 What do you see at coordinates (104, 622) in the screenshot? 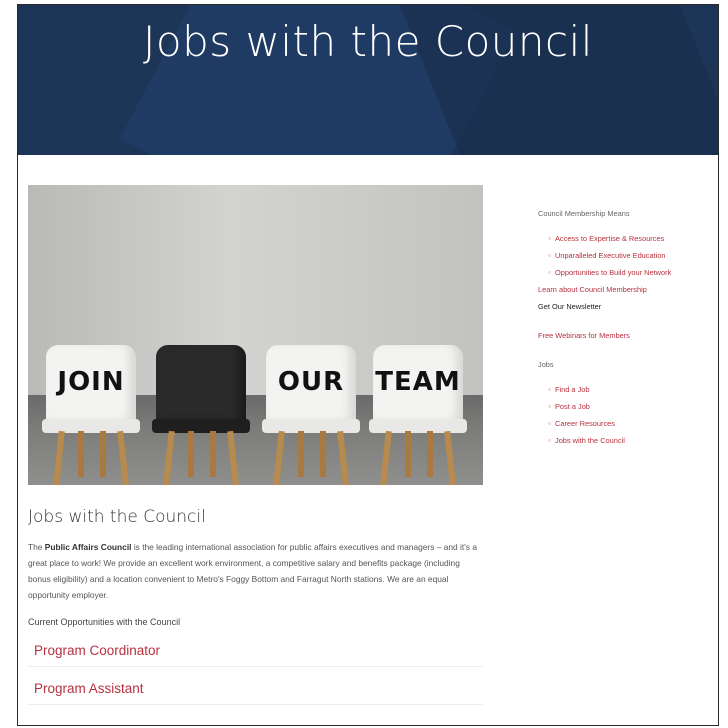
I see `current-opportunities-label: Current Opportunities with the Council` at bounding box center [104, 622].